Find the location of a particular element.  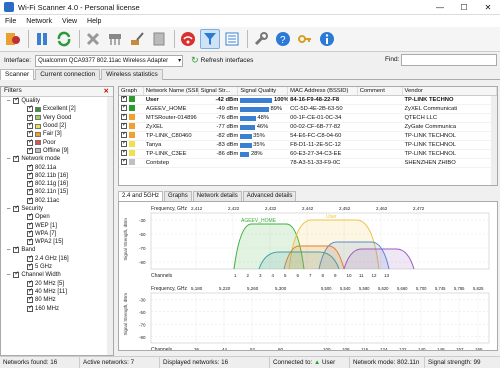

minimize-button: — is located at coordinates (440, 7).